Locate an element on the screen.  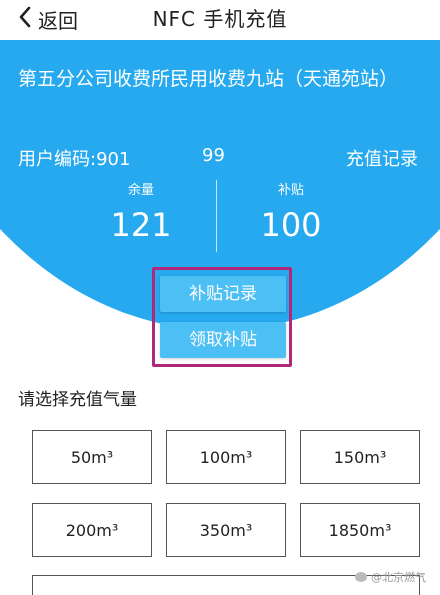
recharge-option-1850: 1850m³ is located at coordinates (360, 530).